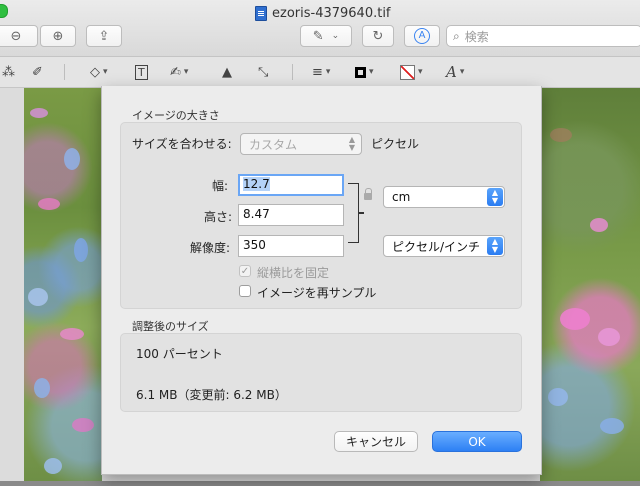 The height and width of the screenshot is (486, 640). Describe the element at coordinates (317, 293) in the screenshot. I see `resample-label: イメージを再サンプル` at that location.